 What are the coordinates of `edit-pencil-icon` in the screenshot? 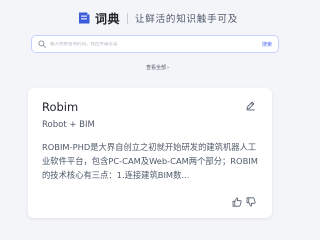 It's located at (250, 105).